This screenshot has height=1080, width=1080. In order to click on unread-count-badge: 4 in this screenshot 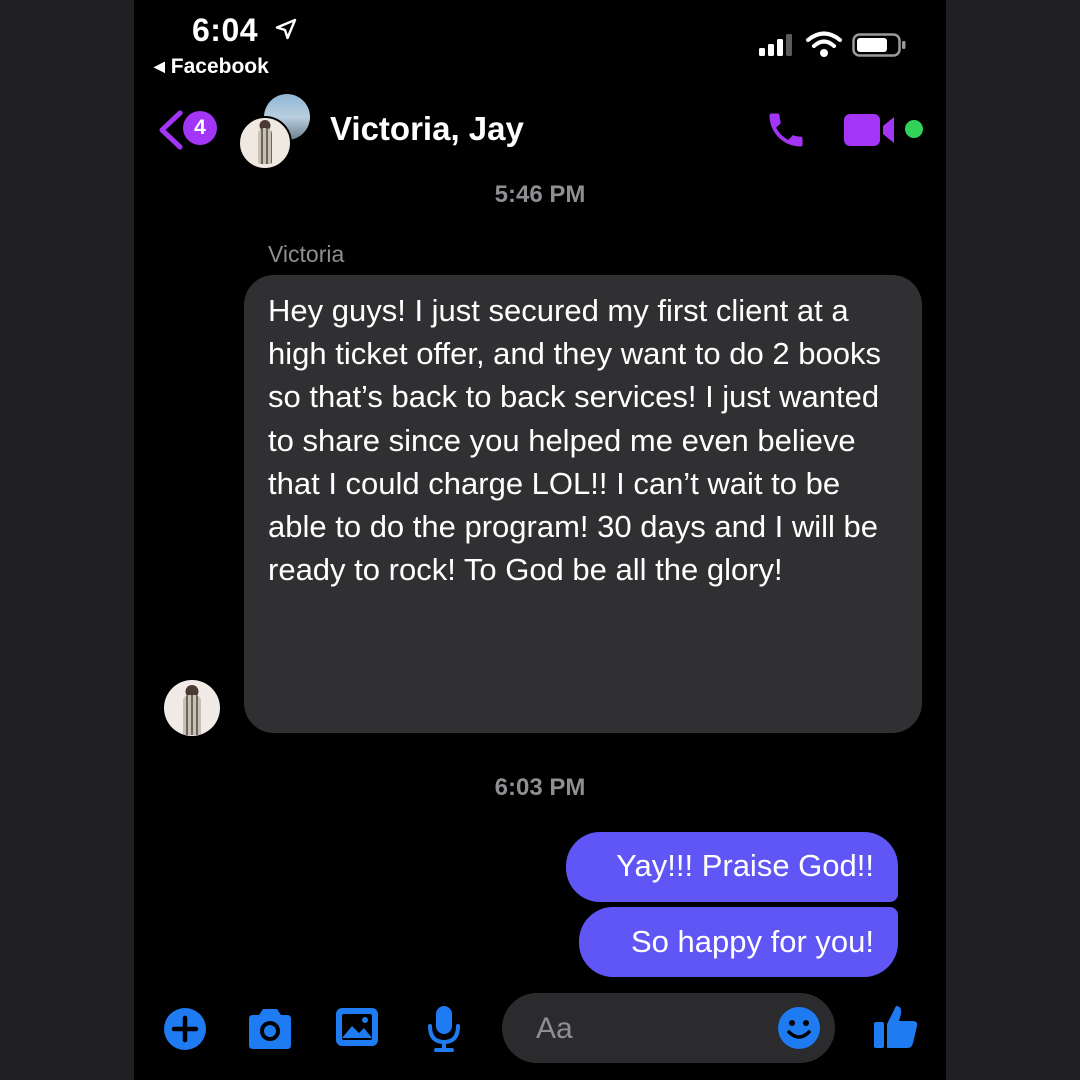, I will do `click(200, 128)`.